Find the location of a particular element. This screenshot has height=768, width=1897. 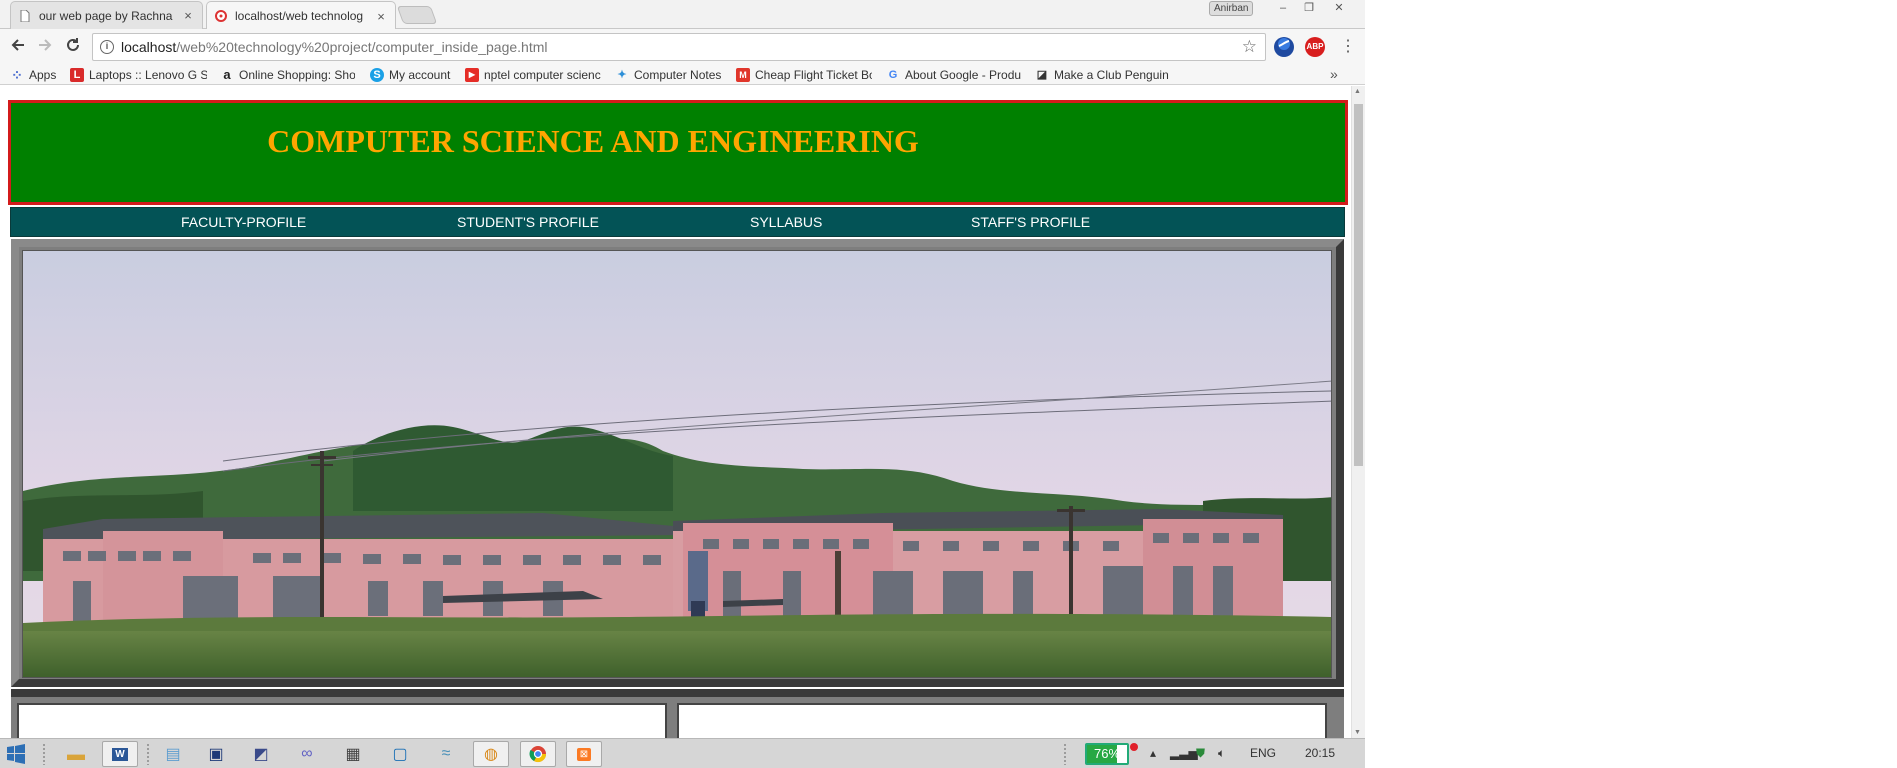

settings-app-icon: ▢ is located at coordinates (400, 754).